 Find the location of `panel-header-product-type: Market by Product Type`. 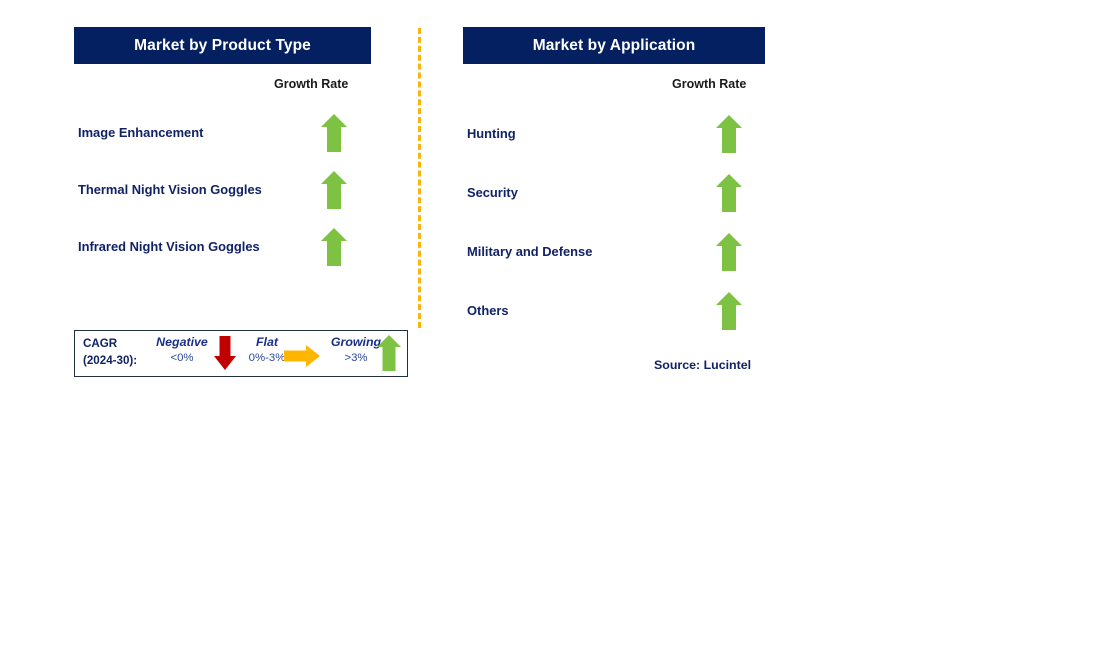

panel-header-product-type: Market by Product Type is located at coordinates (222, 45).